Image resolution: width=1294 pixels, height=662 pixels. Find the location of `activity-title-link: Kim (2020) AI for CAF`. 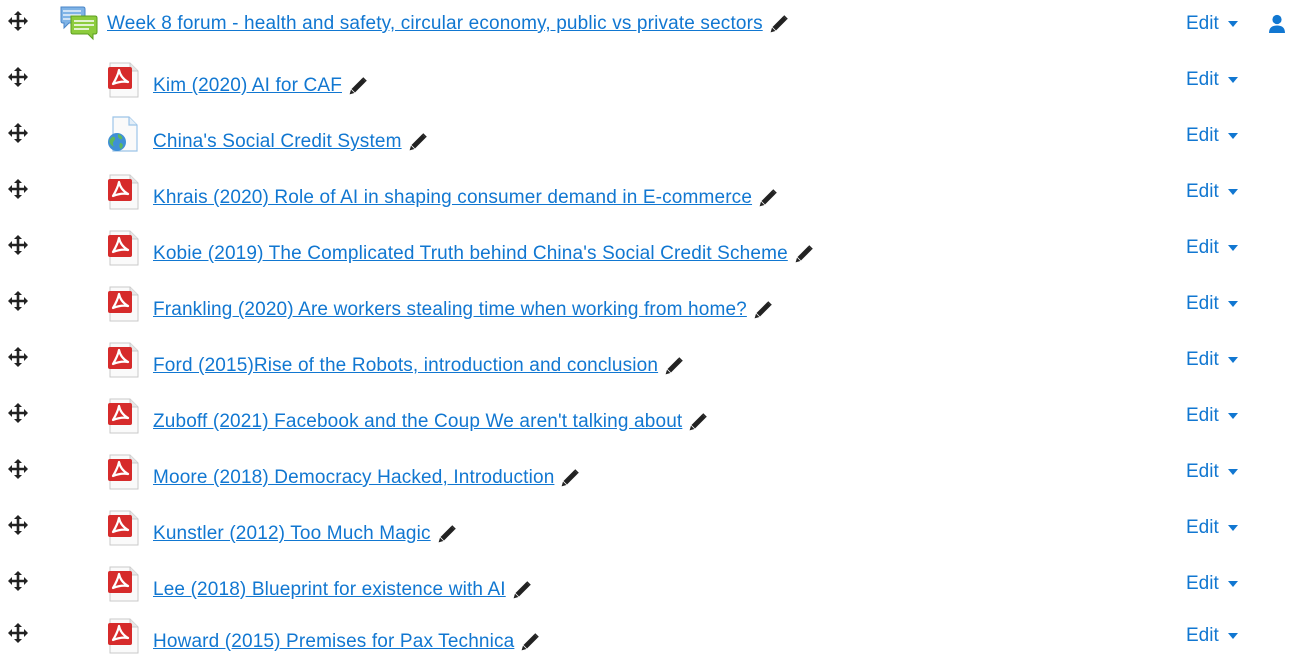

activity-title-link: Kim (2020) AI for CAF is located at coordinates (247, 86).